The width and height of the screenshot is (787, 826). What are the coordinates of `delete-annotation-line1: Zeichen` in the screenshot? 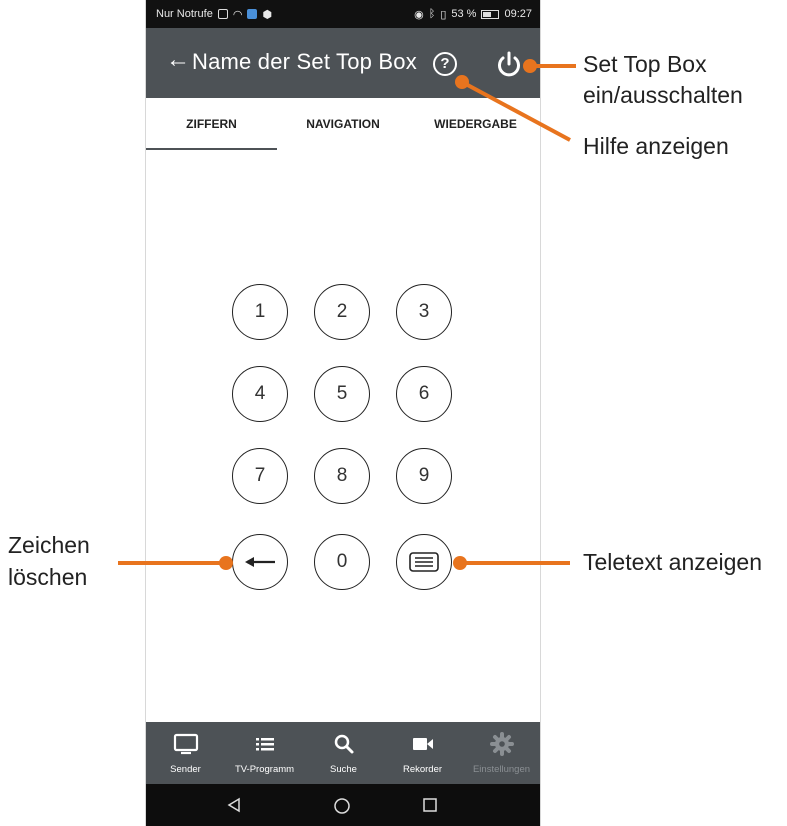 It's located at (49, 545).